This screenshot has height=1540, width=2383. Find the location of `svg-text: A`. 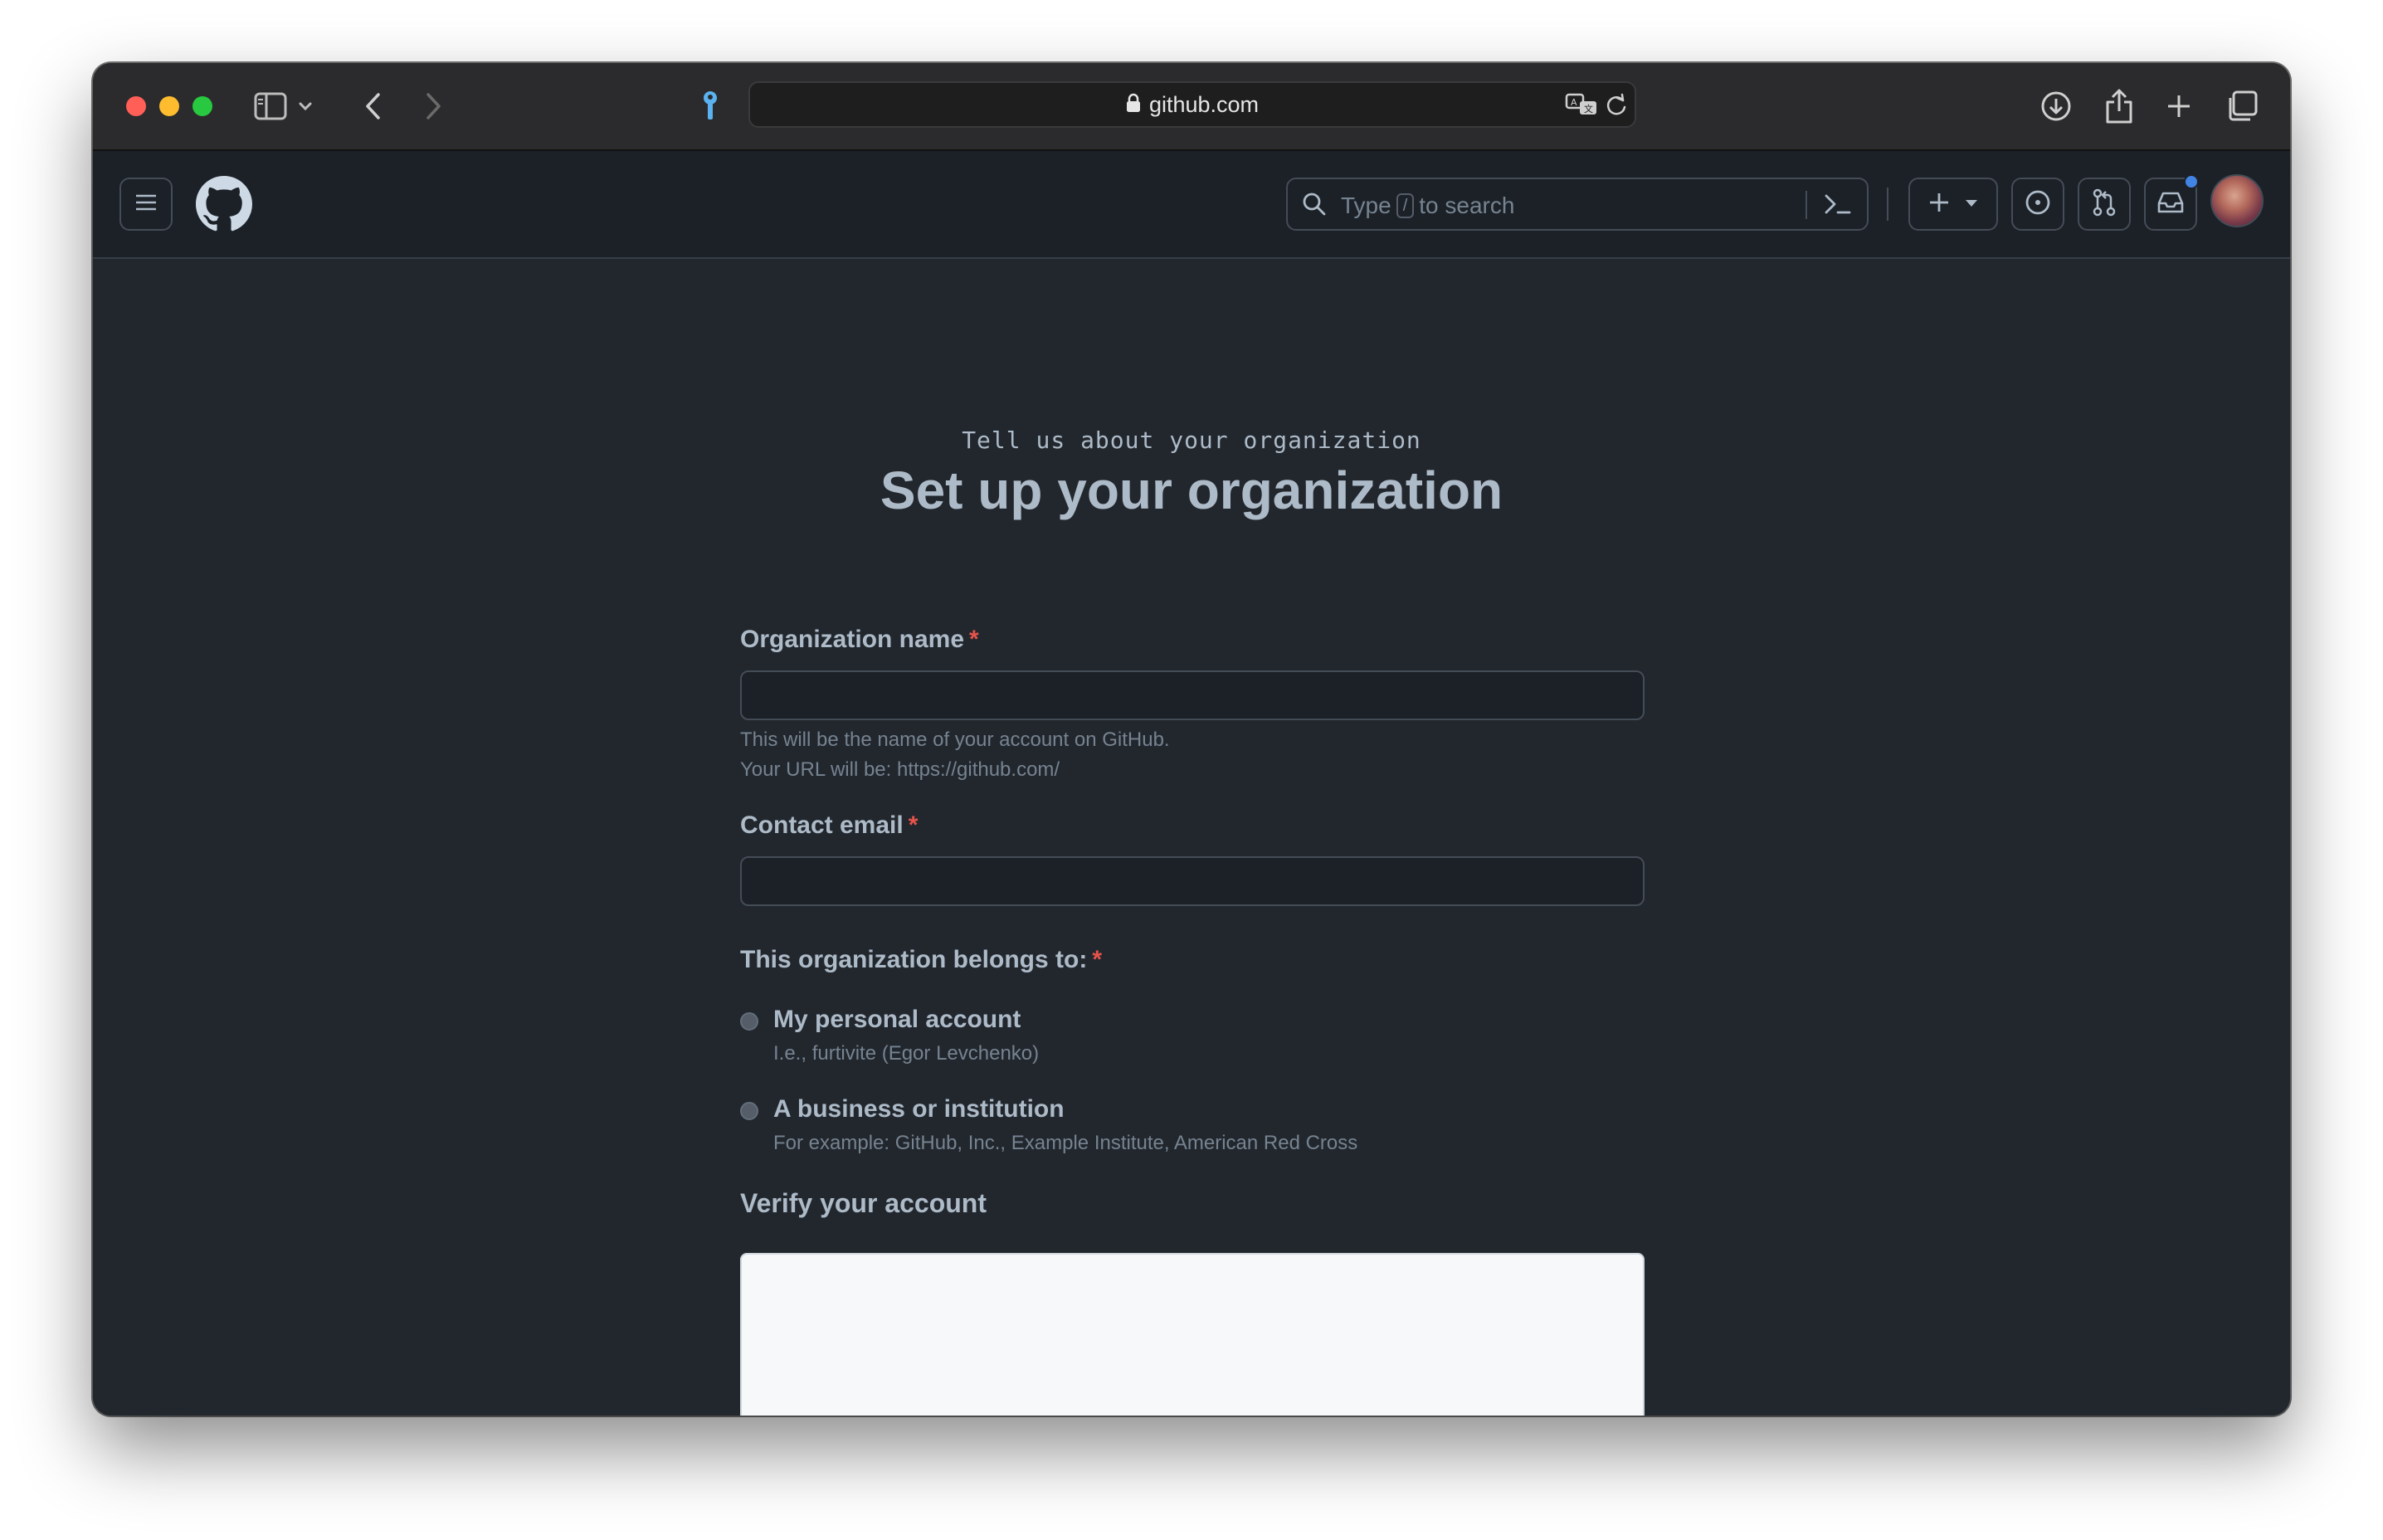

svg-text: A is located at coordinates (1574, 102).